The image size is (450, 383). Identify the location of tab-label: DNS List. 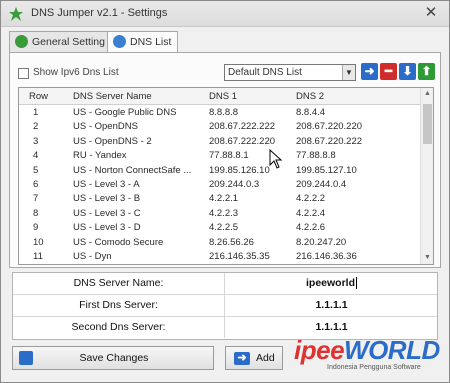
(151, 42).